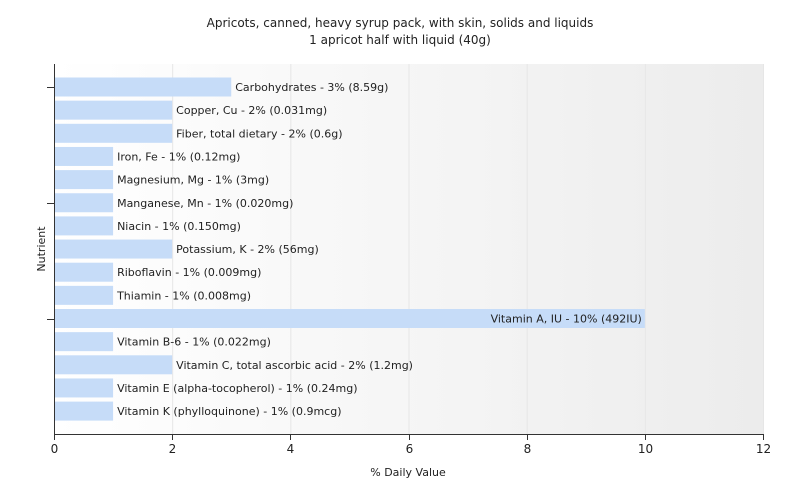 The width and height of the screenshot is (800, 500). Describe the element at coordinates (528, 449) in the screenshot. I see `x-tick-label: 8` at that location.